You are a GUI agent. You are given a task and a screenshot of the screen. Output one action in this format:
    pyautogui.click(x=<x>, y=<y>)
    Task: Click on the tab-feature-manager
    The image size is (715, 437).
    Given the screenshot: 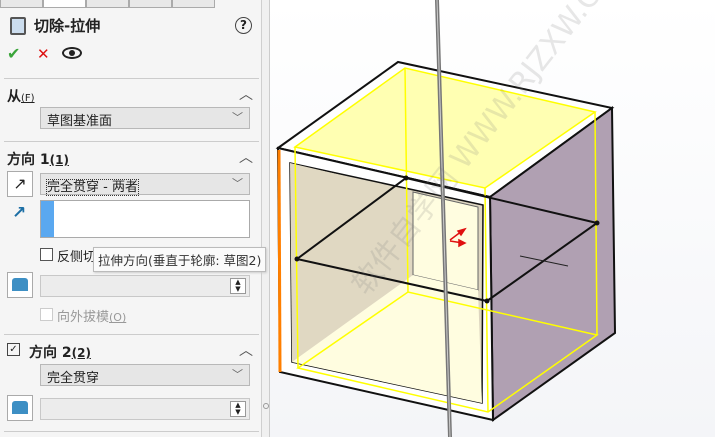 What is the action you would take?
    pyautogui.click(x=21, y=4)
    